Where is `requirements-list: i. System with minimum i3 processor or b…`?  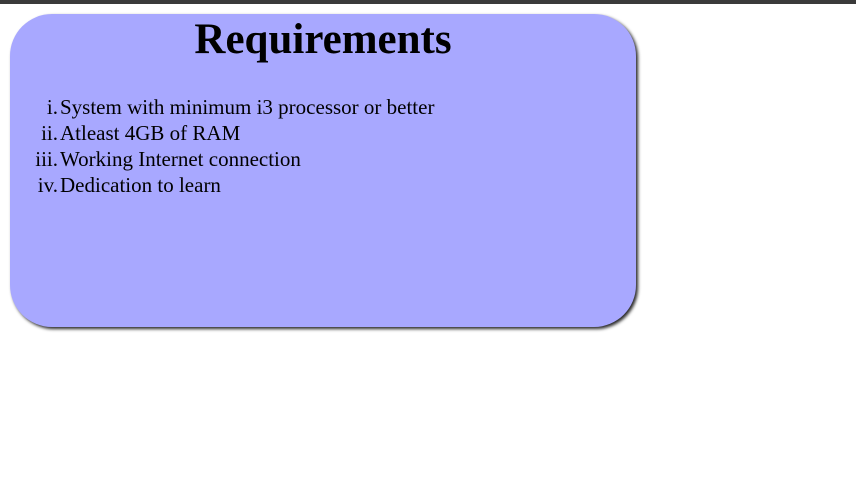 requirements-list: i. System with minimum i3 processor or b… is located at coordinates (222, 146).